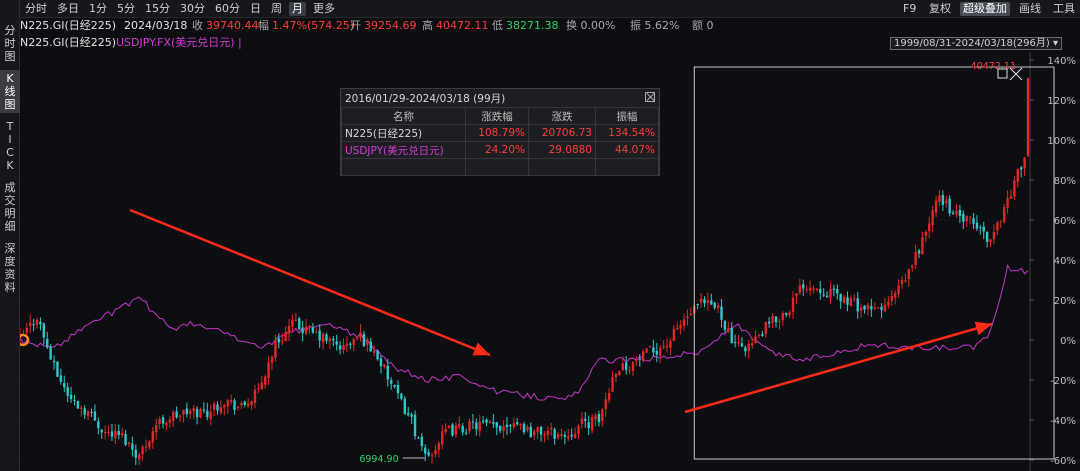 The image size is (1080, 471). Describe the element at coordinates (532, 25) in the screenshot. I see `low-value: 38271.38` at that location.